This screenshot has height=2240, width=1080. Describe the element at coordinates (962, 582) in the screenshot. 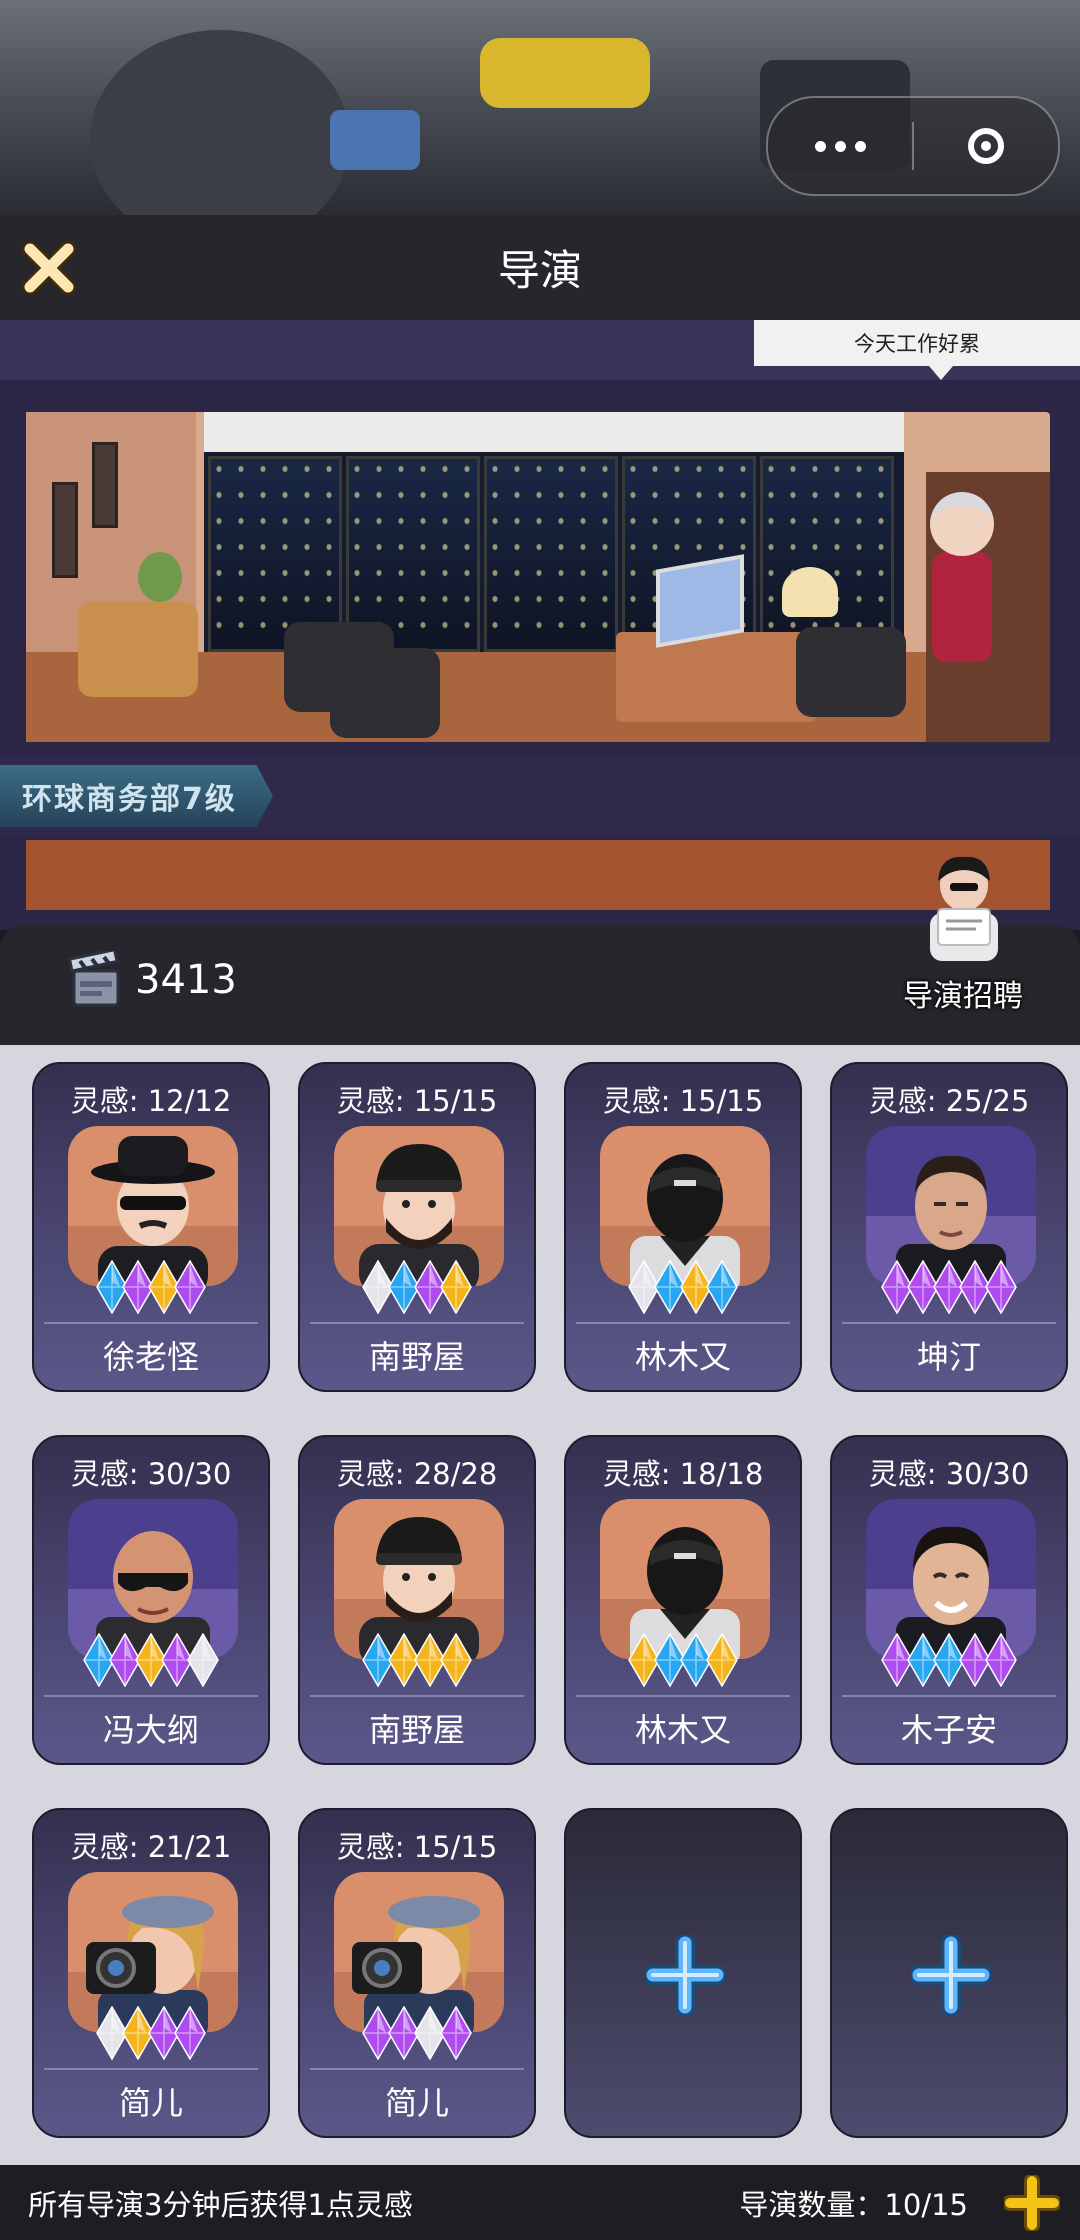

I see `office-character` at that location.